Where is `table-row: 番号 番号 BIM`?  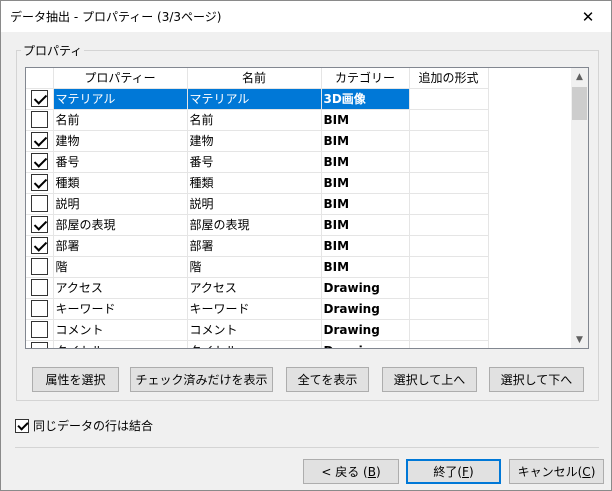
table-row: 番号 番号 BIM is located at coordinates (257, 162).